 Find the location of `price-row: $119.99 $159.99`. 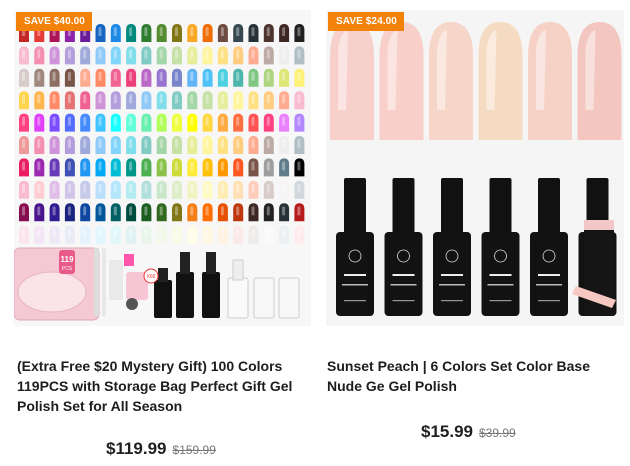

price-row: $119.99 $159.99 is located at coordinates (161, 449).